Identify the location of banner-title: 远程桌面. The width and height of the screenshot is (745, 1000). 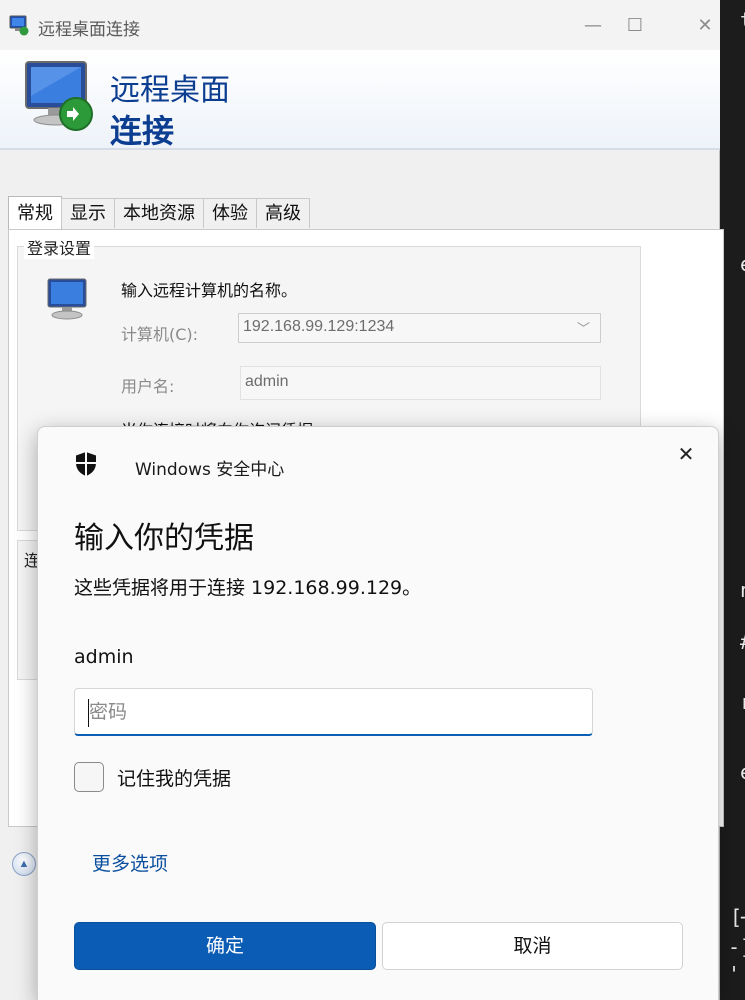
(170, 90).